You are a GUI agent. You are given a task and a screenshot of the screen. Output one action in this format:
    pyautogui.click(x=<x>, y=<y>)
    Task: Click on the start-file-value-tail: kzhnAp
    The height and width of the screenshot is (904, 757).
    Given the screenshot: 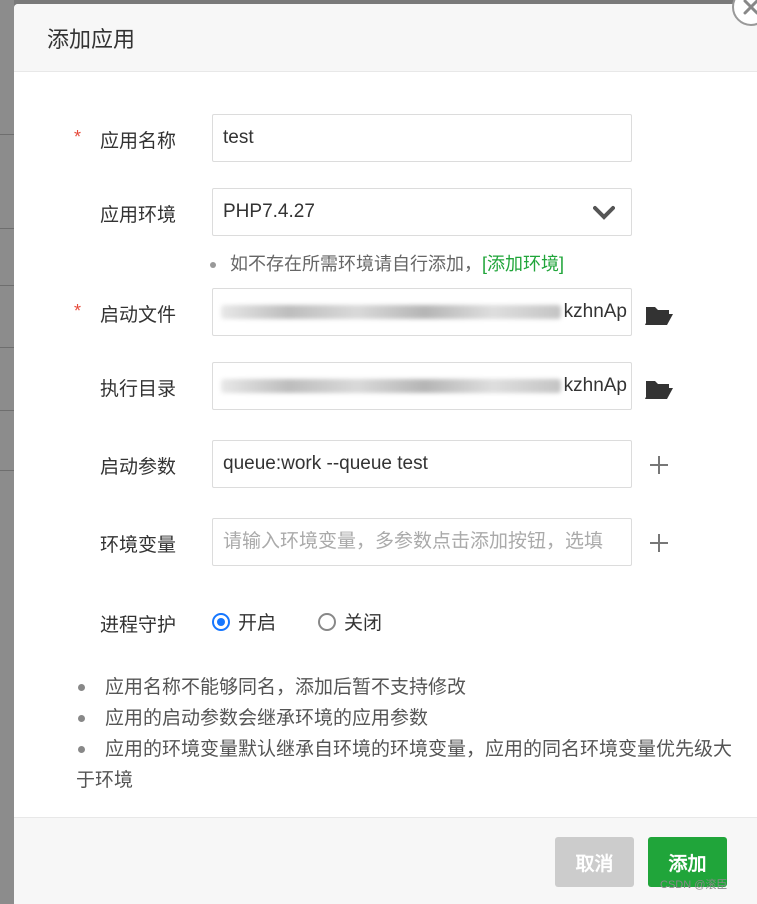 What is the action you would take?
    pyautogui.click(x=595, y=311)
    